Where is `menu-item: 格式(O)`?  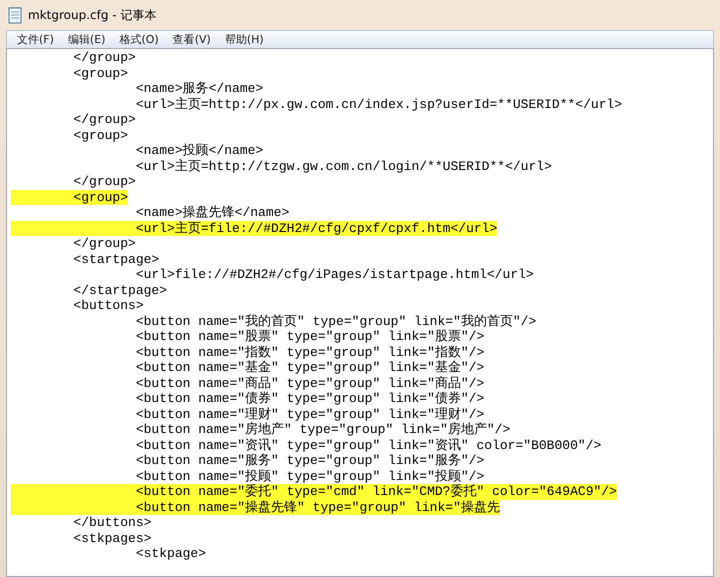
menu-item: 格式(O) is located at coordinates (140, 39).